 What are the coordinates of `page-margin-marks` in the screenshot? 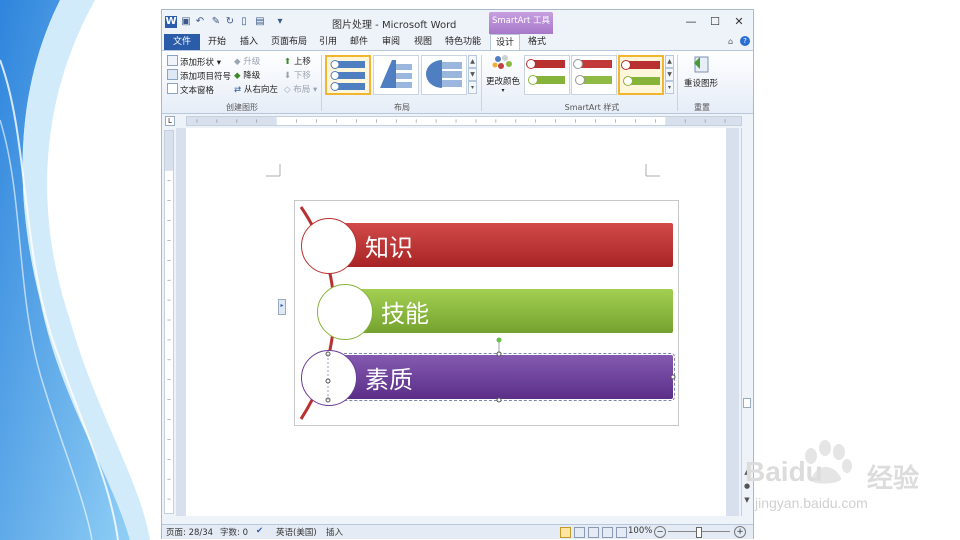 It's located at (463, 170).